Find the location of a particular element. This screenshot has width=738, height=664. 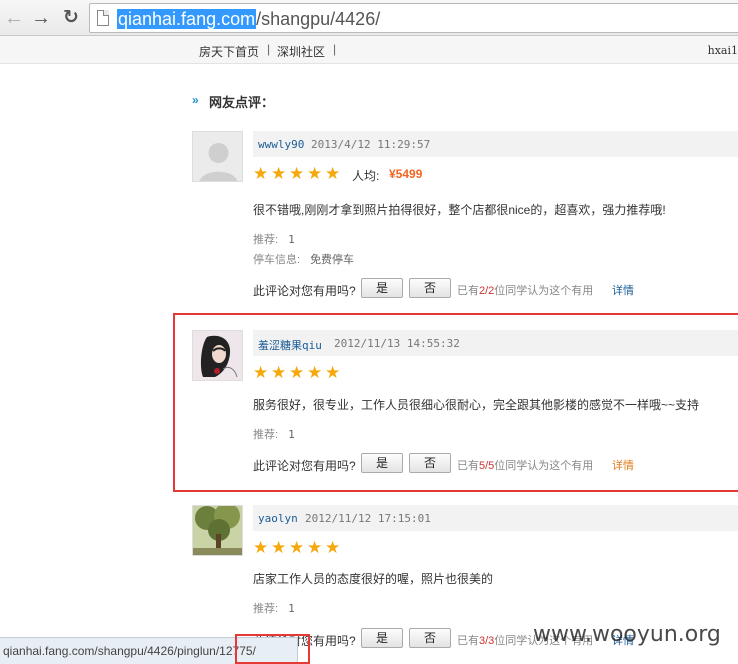

site-nav: 房天下首页 | 深圳社区 | hxai1 is located at coordinates (369, 50).